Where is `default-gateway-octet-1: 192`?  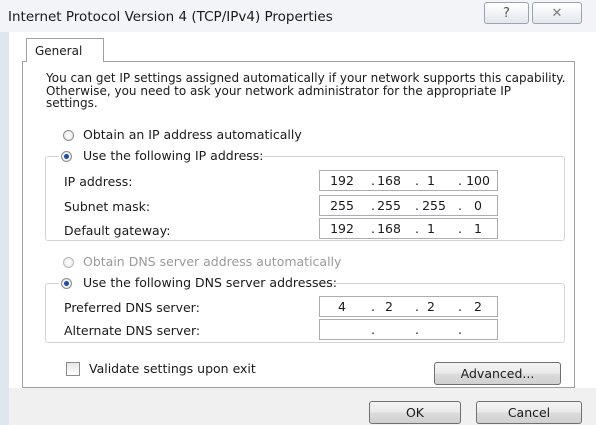
default-gateway-octet-1: 192 is located at coordinates (342, 228).